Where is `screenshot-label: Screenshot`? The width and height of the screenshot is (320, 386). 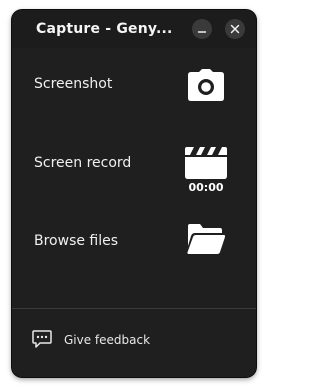 screenshot-label: Screenshot is located at coordinates (73, 84).